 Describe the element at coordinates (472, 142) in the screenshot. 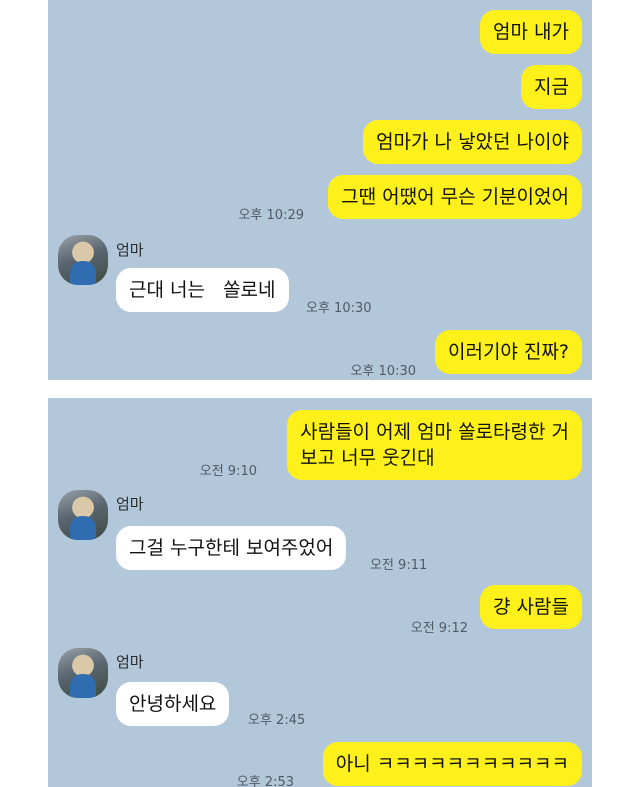

I see `outgoing-message: 엄마가 나 낳았던 나이야` at that location.